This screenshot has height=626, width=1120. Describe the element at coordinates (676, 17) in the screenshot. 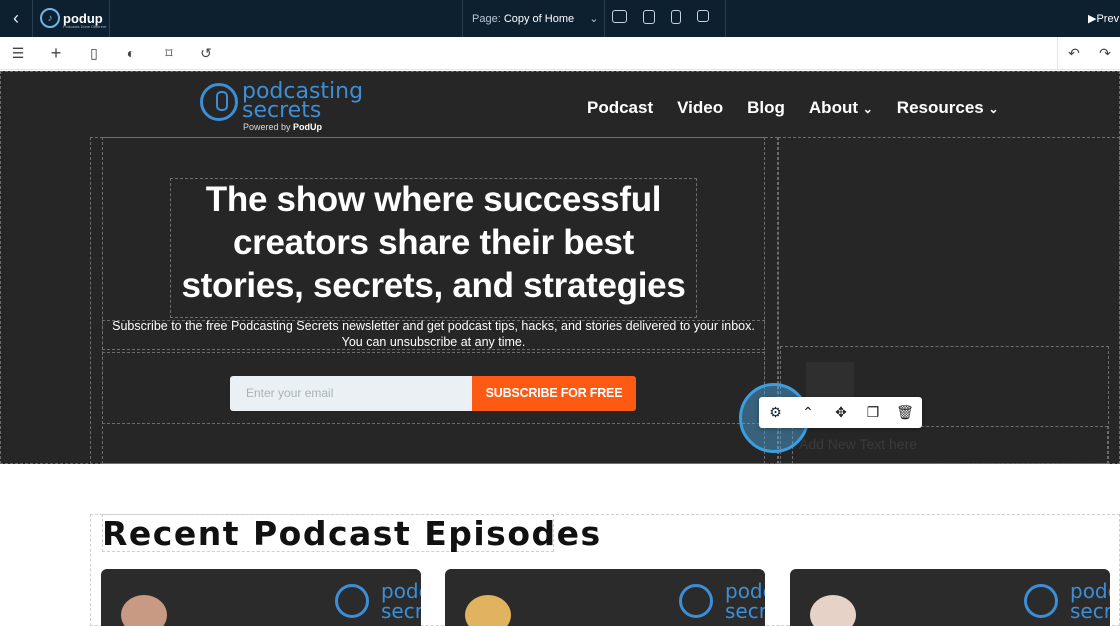

I see `tablet-icon` at that location.